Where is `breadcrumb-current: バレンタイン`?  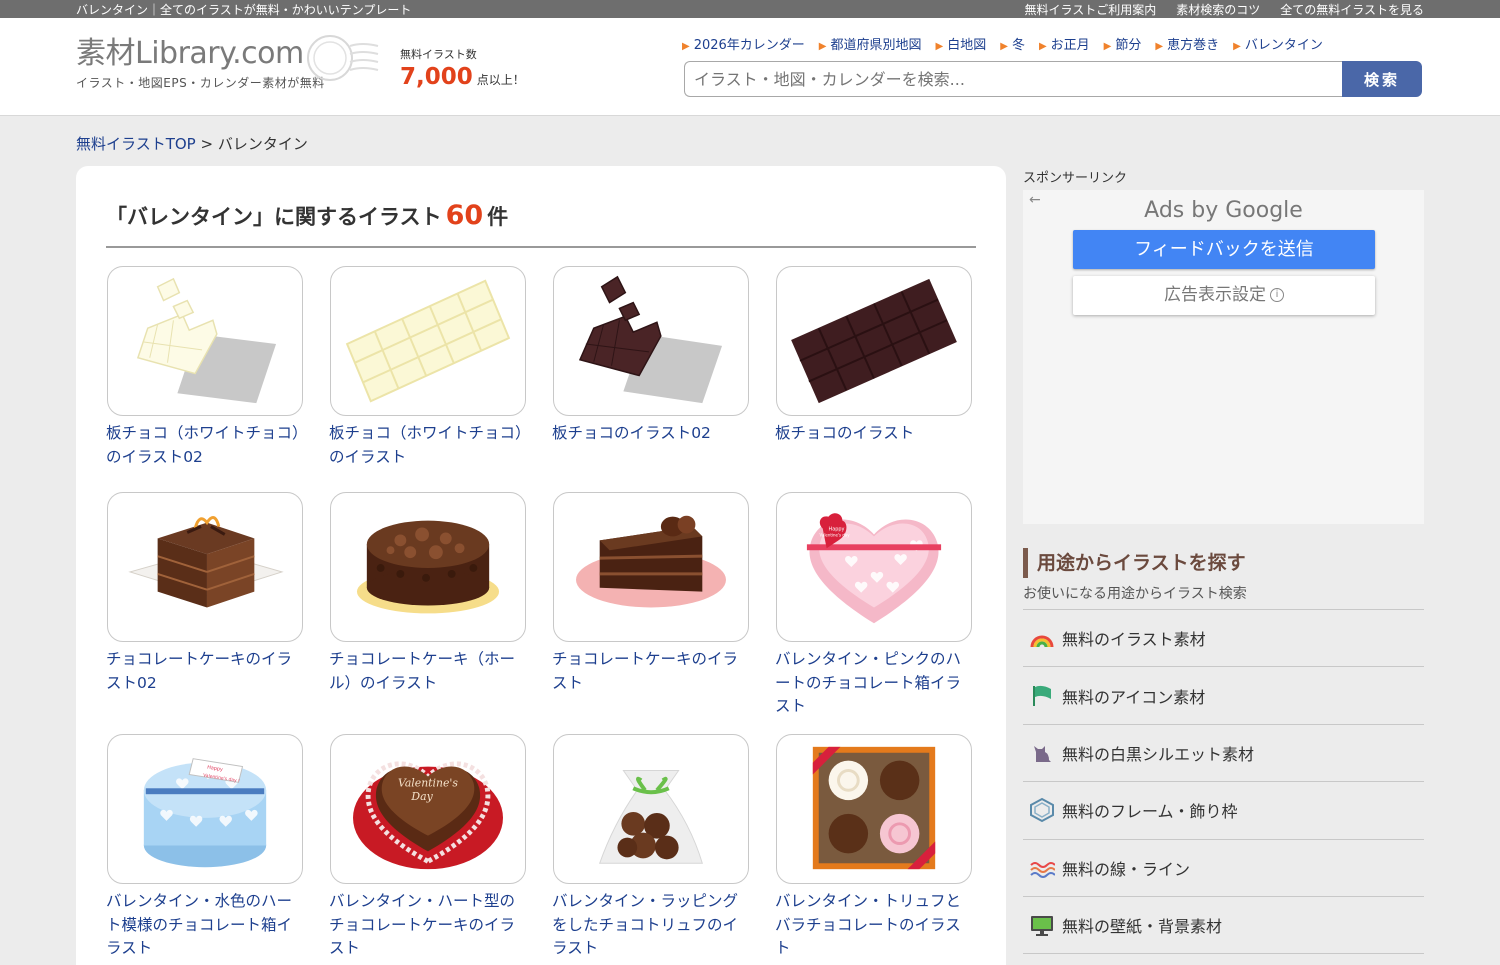 breadcrumb-current: バレンタイン is located at coordinates (262, 144).